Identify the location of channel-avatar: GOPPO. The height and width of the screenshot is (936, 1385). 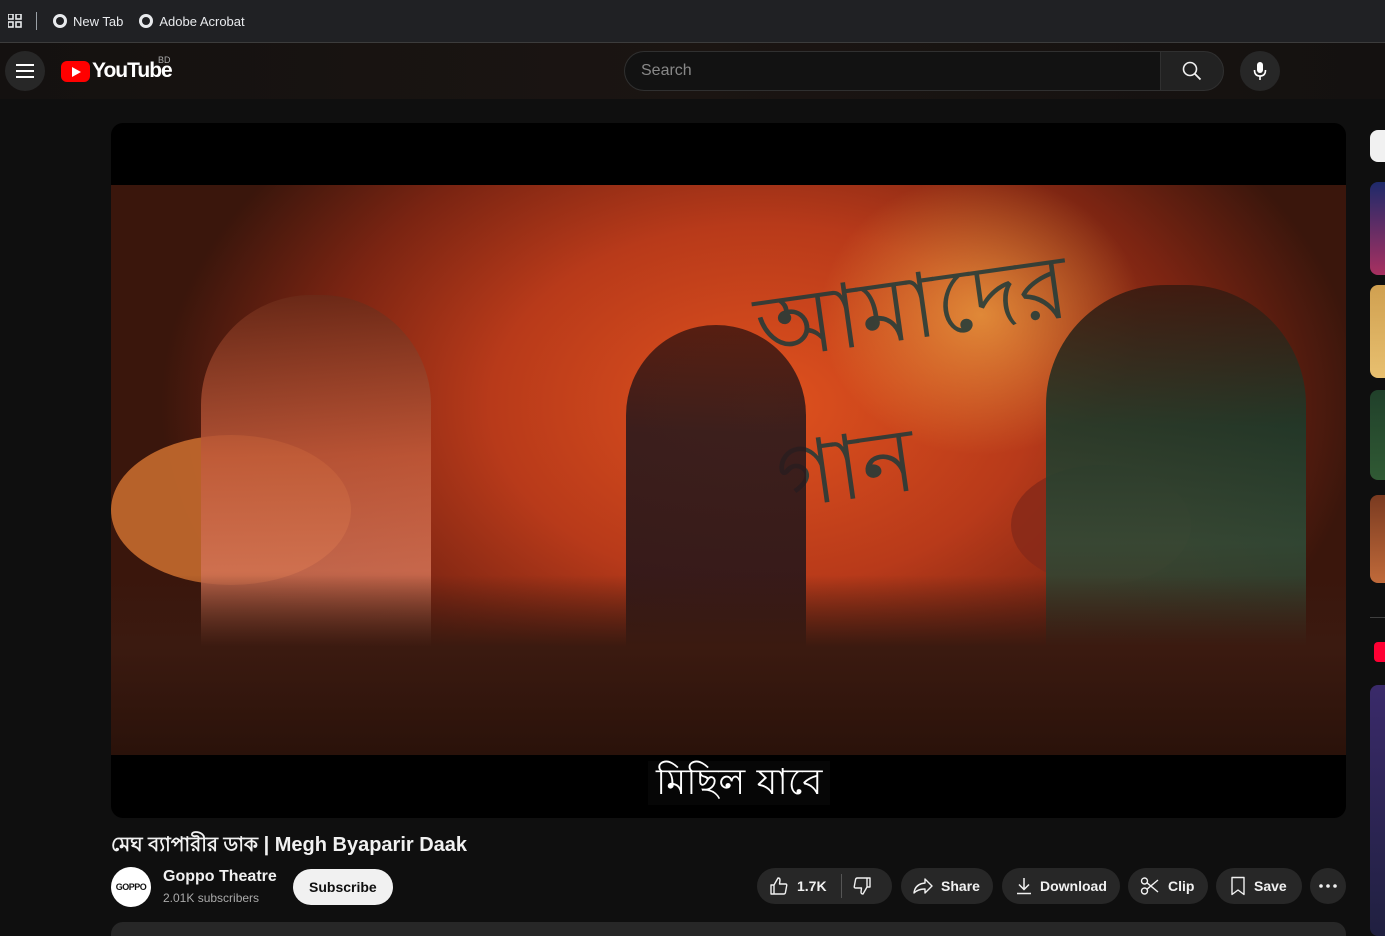
(131, 887).